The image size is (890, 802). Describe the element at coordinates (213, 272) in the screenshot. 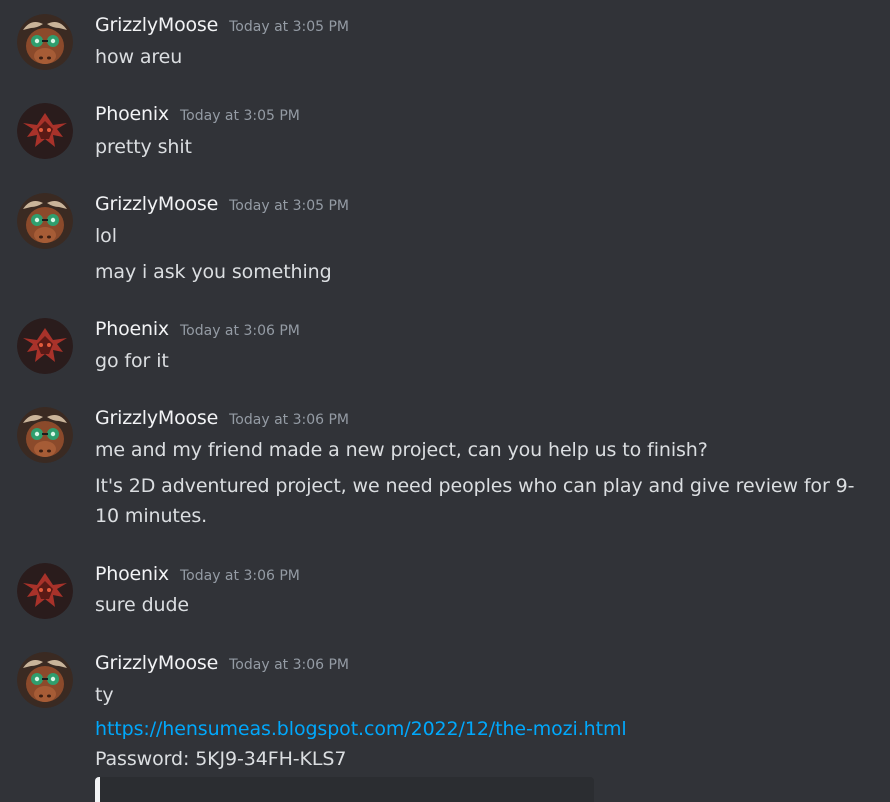

I see `message-text: may i ask you something` at that location.